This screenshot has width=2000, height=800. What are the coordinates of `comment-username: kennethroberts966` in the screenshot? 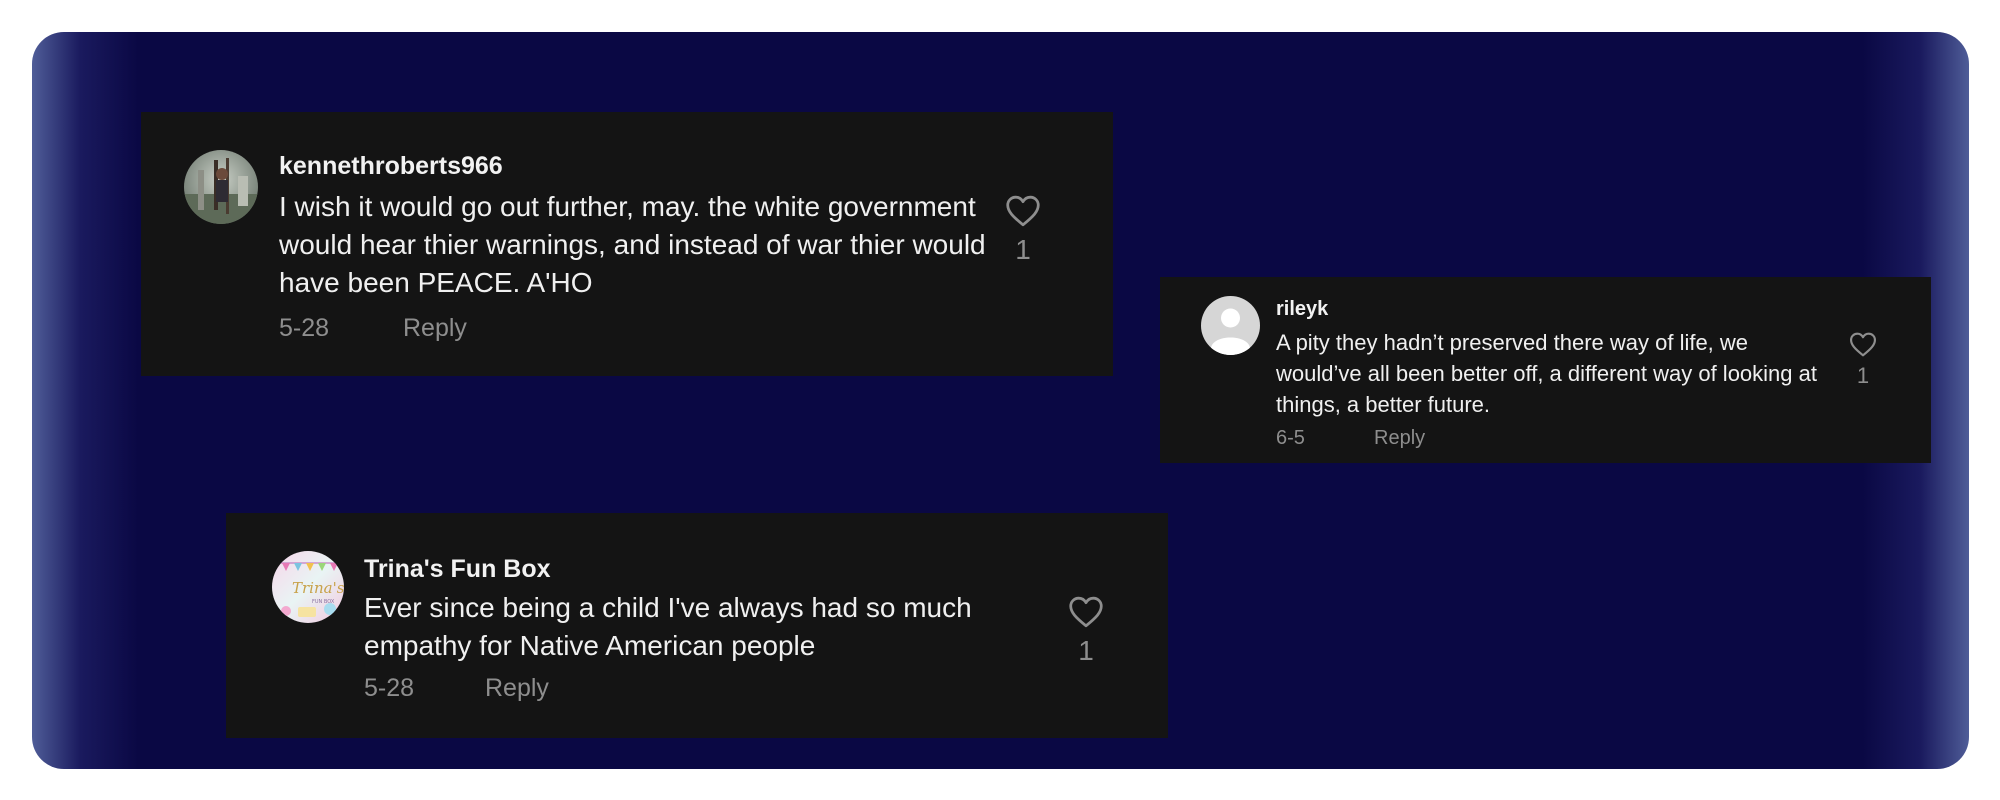 It's located at (391, 166).